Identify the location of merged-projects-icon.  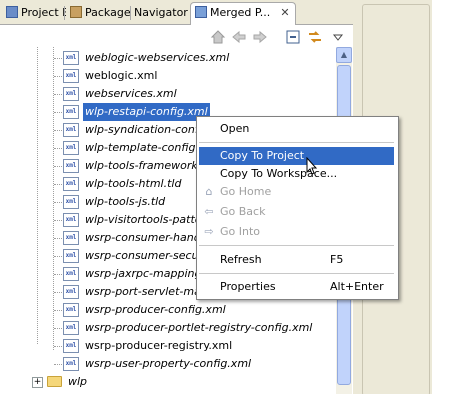
(201, 12).